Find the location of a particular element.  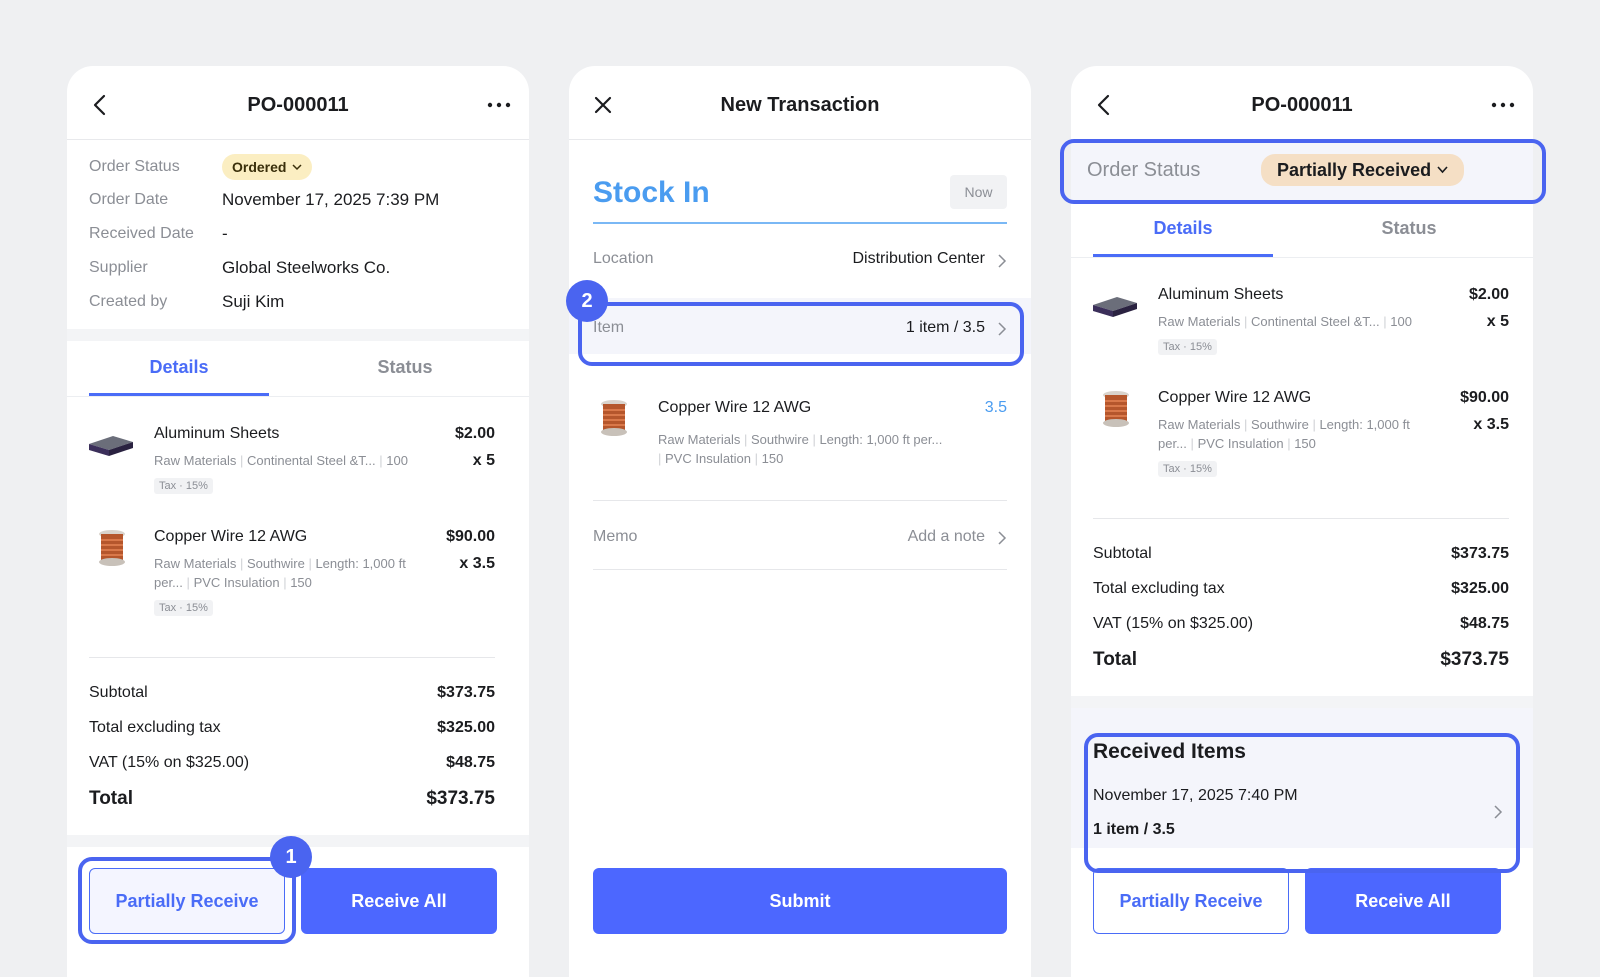

highlight-order-status is located at coordinates (1303, 171).